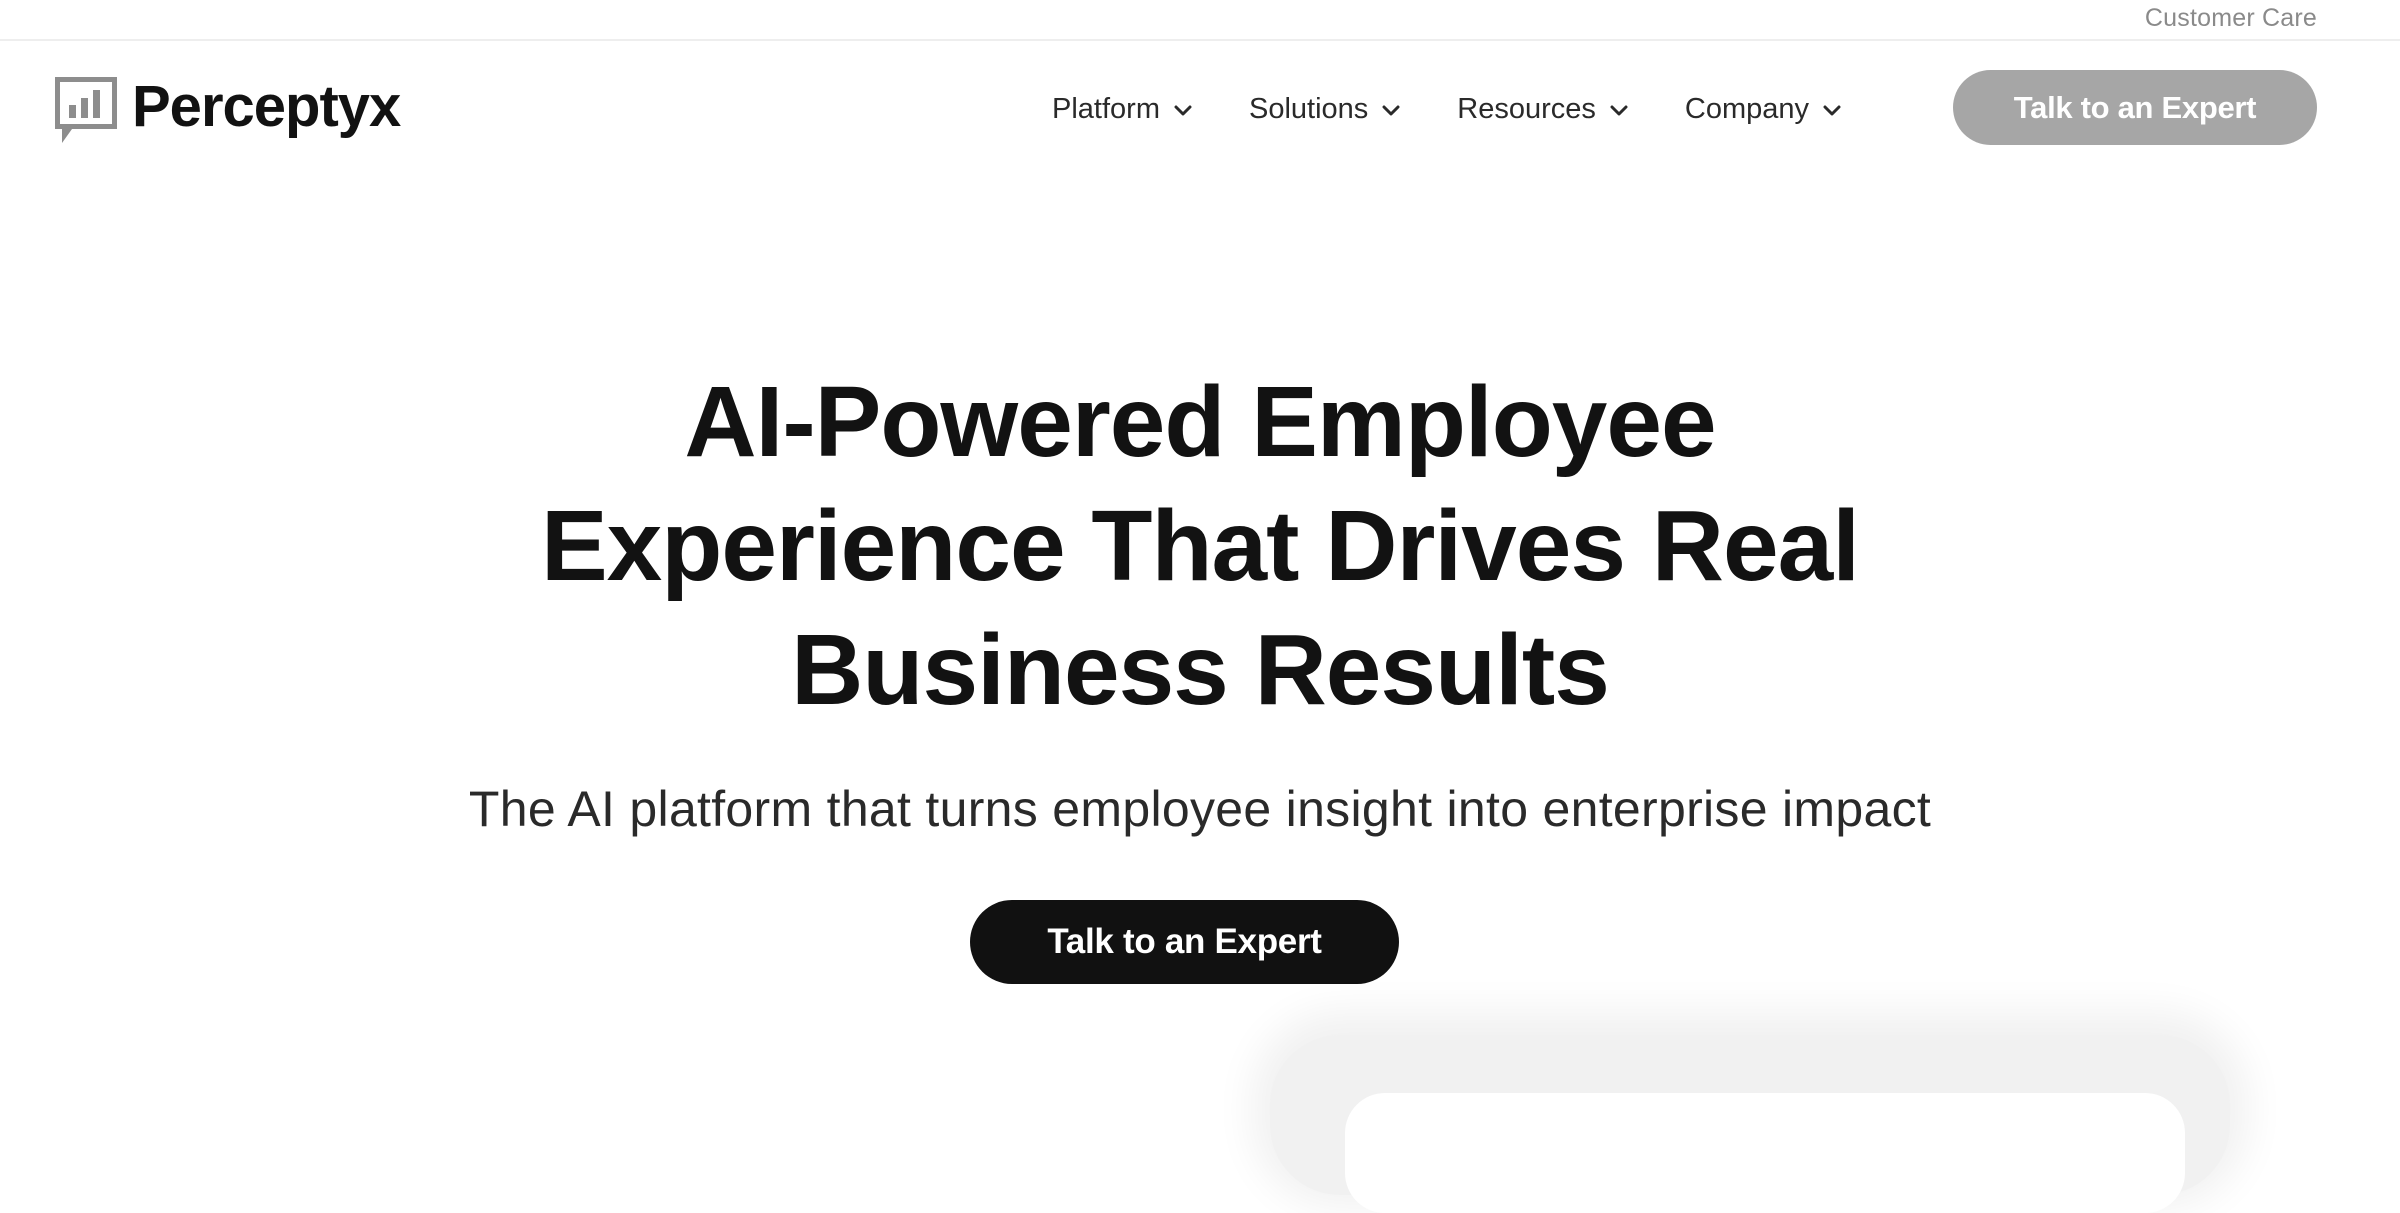 The image size is (2400, 1213). I want to click on nav-item-platform: Platform, so click(1122, 109).